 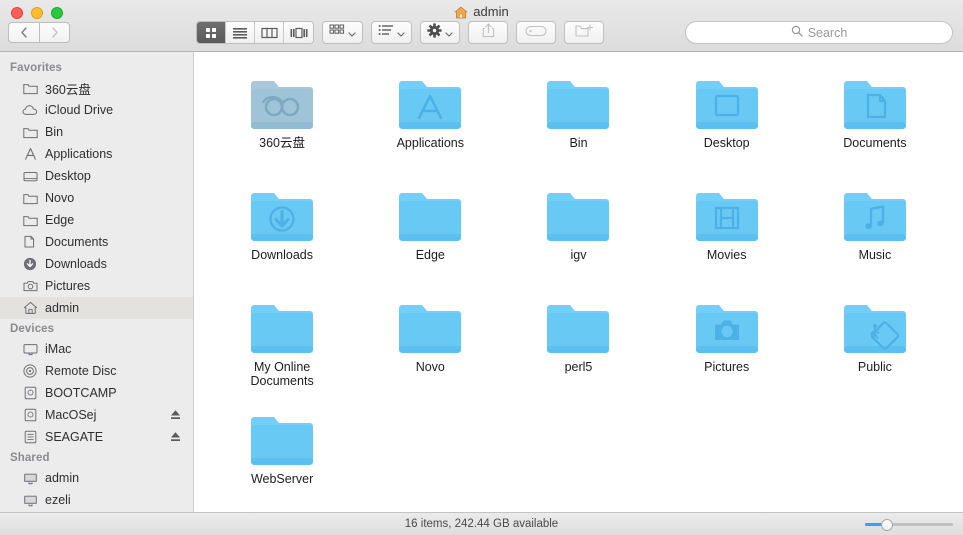 What do you see at coordinates (875, 227) in the screenshot?
I see `file-item: Music` at bounding box center [875, 227].